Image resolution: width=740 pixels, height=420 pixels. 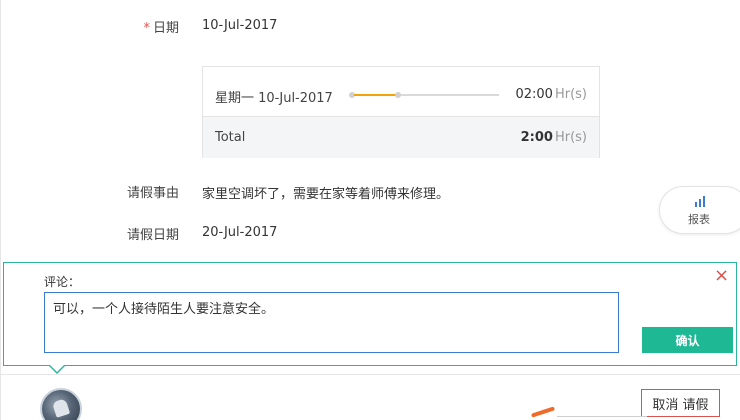 What do you see at coordinates (230, 137) in the screenshot?
I see `total-label: Total` at bounding box center [230, 137].